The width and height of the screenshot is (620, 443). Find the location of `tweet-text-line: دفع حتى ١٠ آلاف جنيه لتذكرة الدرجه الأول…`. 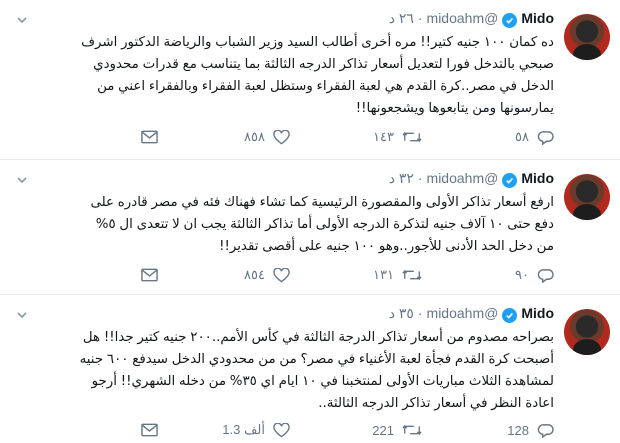

tweet-text-line: دفع حتى ١٠ آلاف جنيه لتذكرة الدرجه الأول… is located at coordinates (324, 224).